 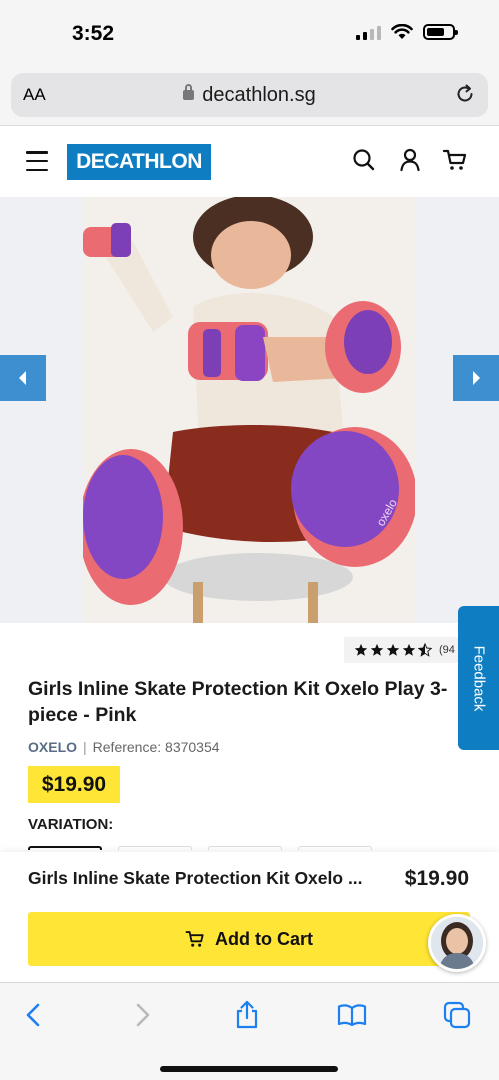 What do you see at coordinates (74, 784) in the screenshot?
I see `price-badge: $19.90` at bounding box center [74, 784].